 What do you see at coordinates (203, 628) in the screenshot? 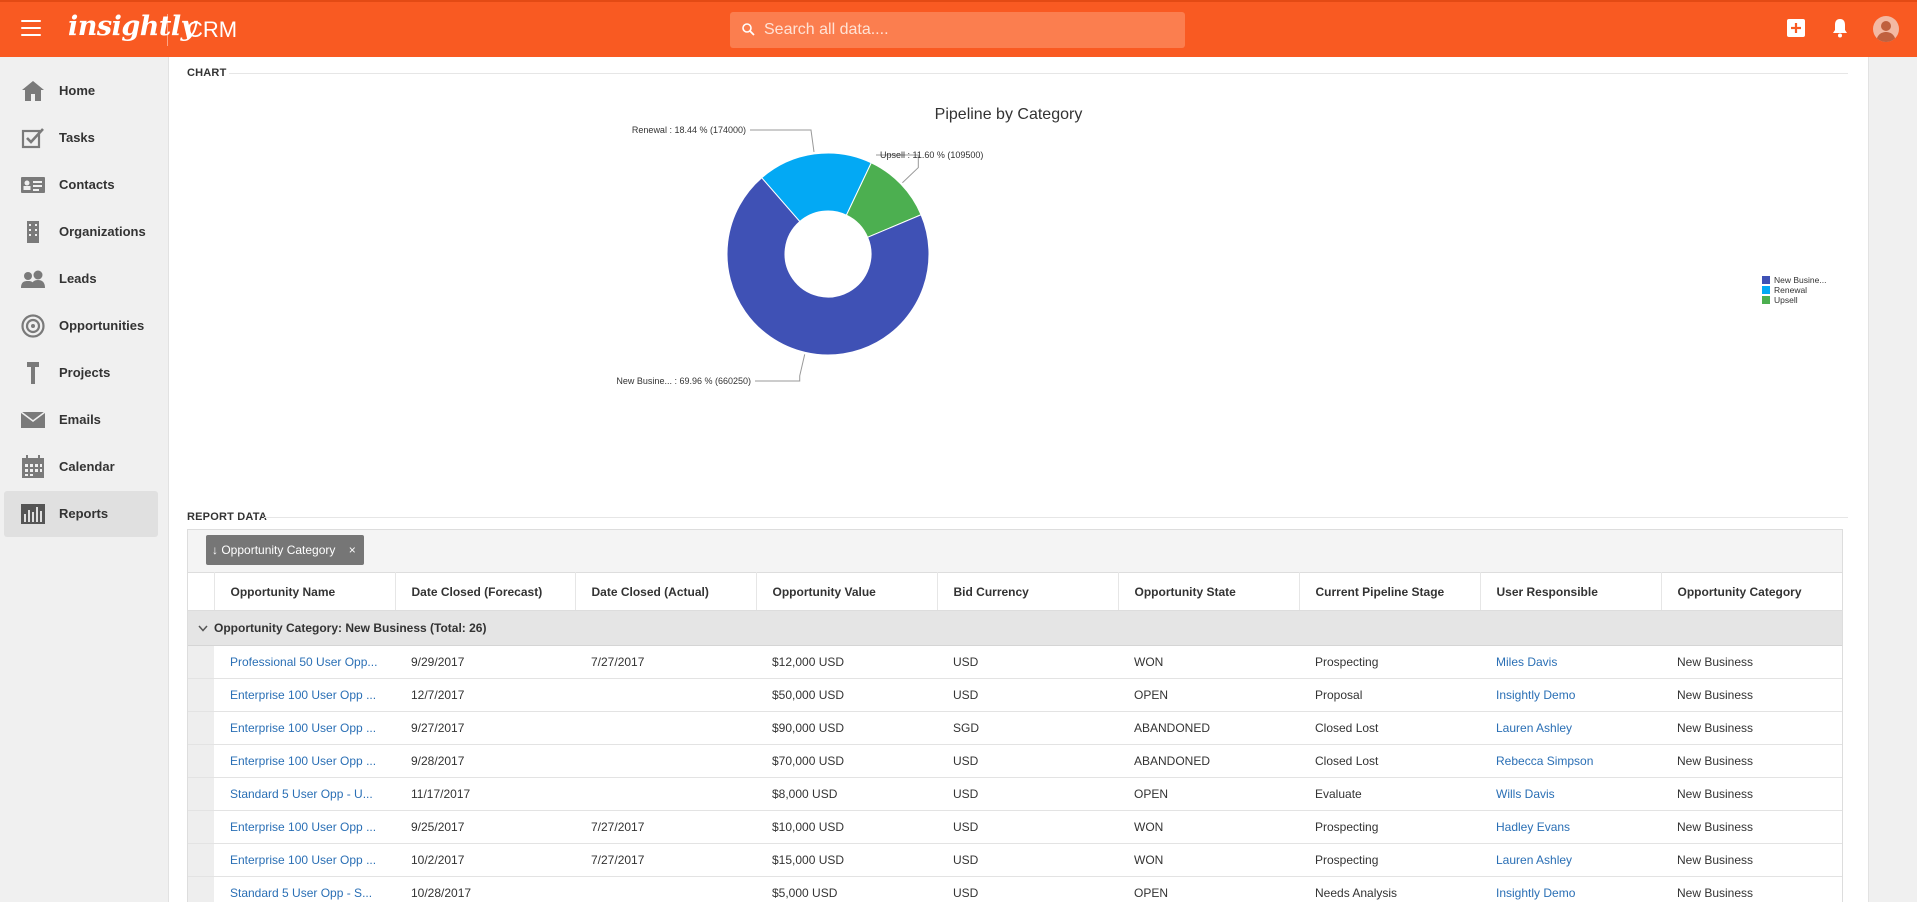
I see `chevron-down-icon` at bounding box center [203, 628].